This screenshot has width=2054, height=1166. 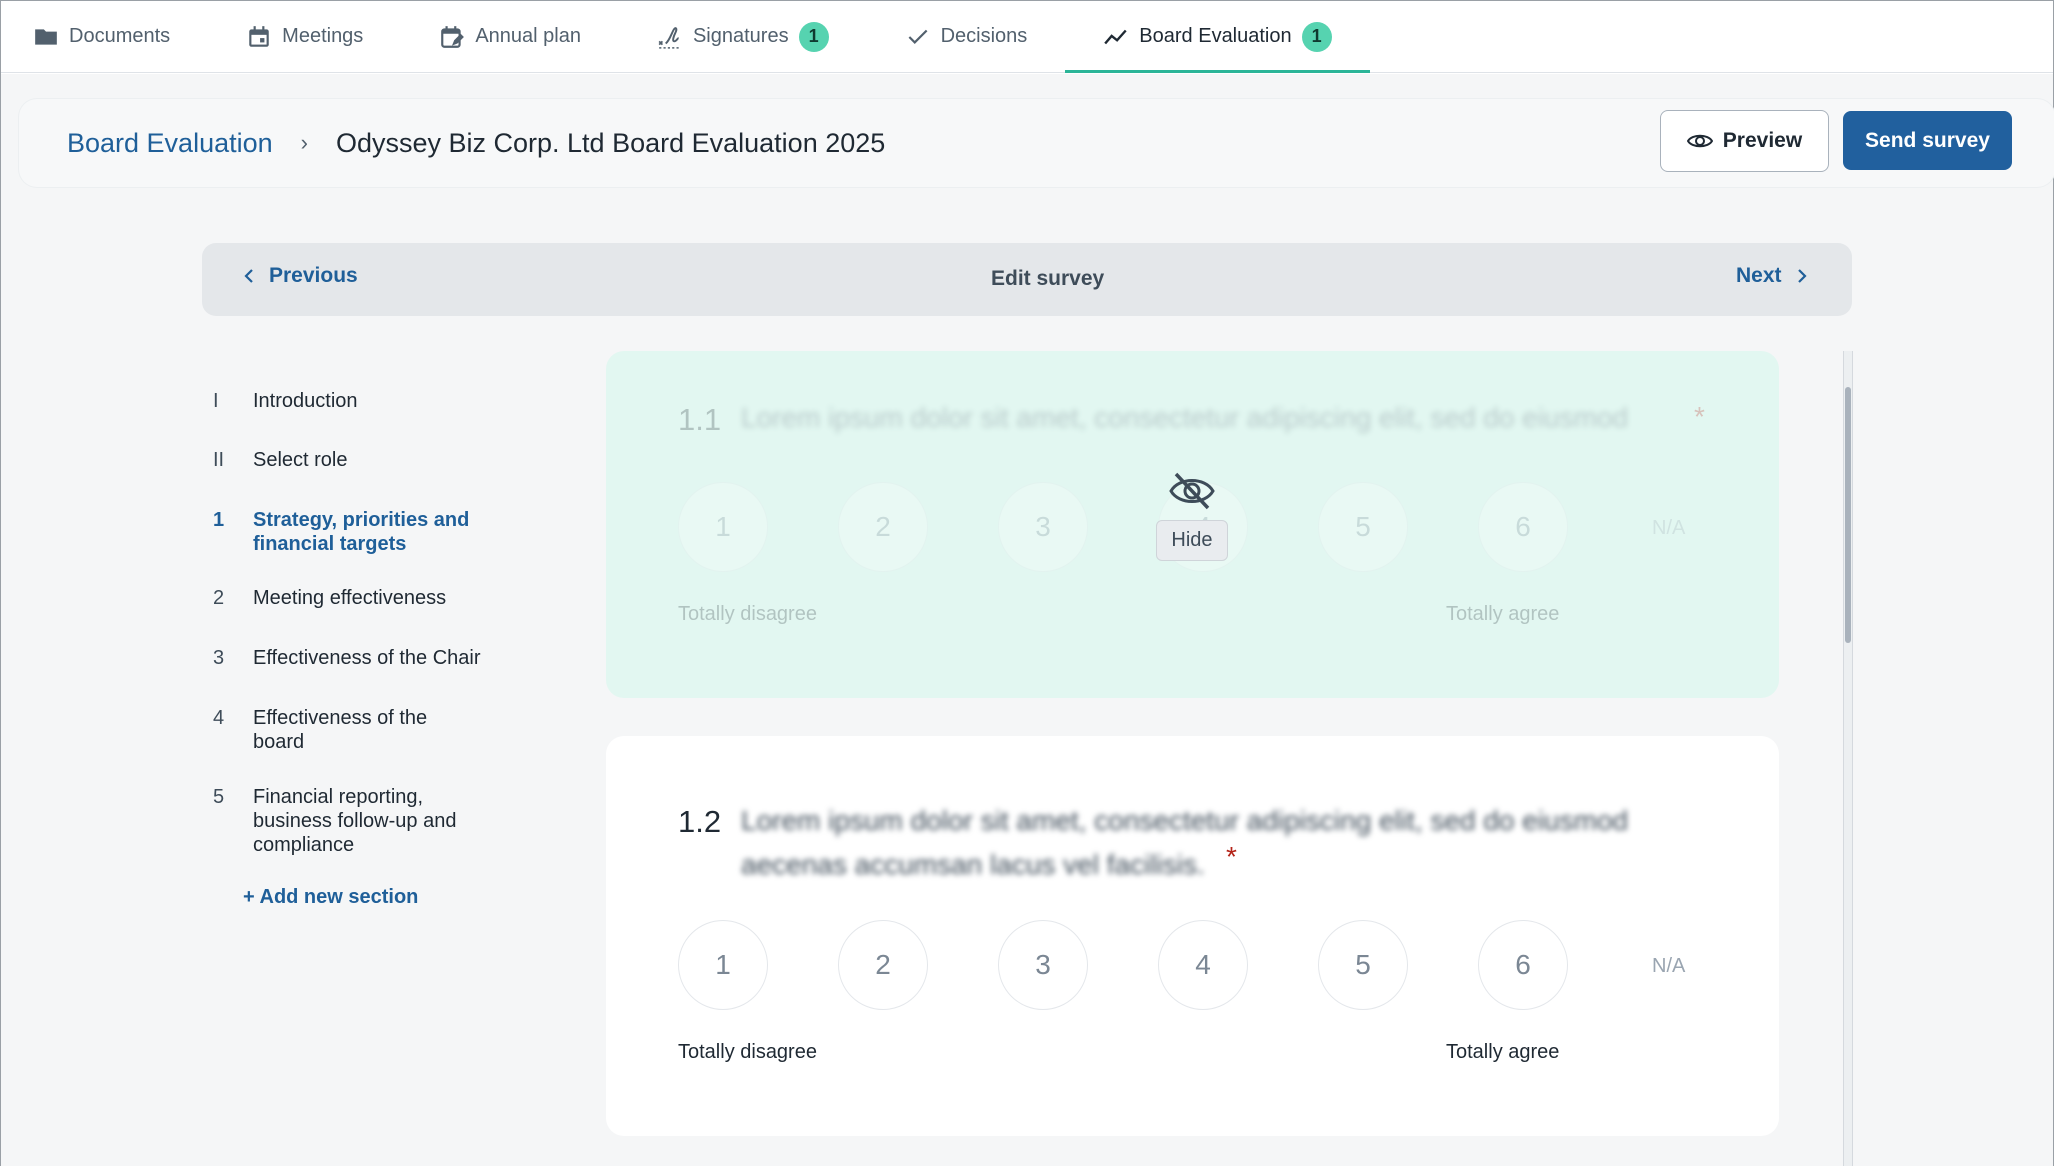 What do you see at coordinates (323, 36) in the screenshot?
I see `tab-label: Meetings` at bounding box center [323, 36].